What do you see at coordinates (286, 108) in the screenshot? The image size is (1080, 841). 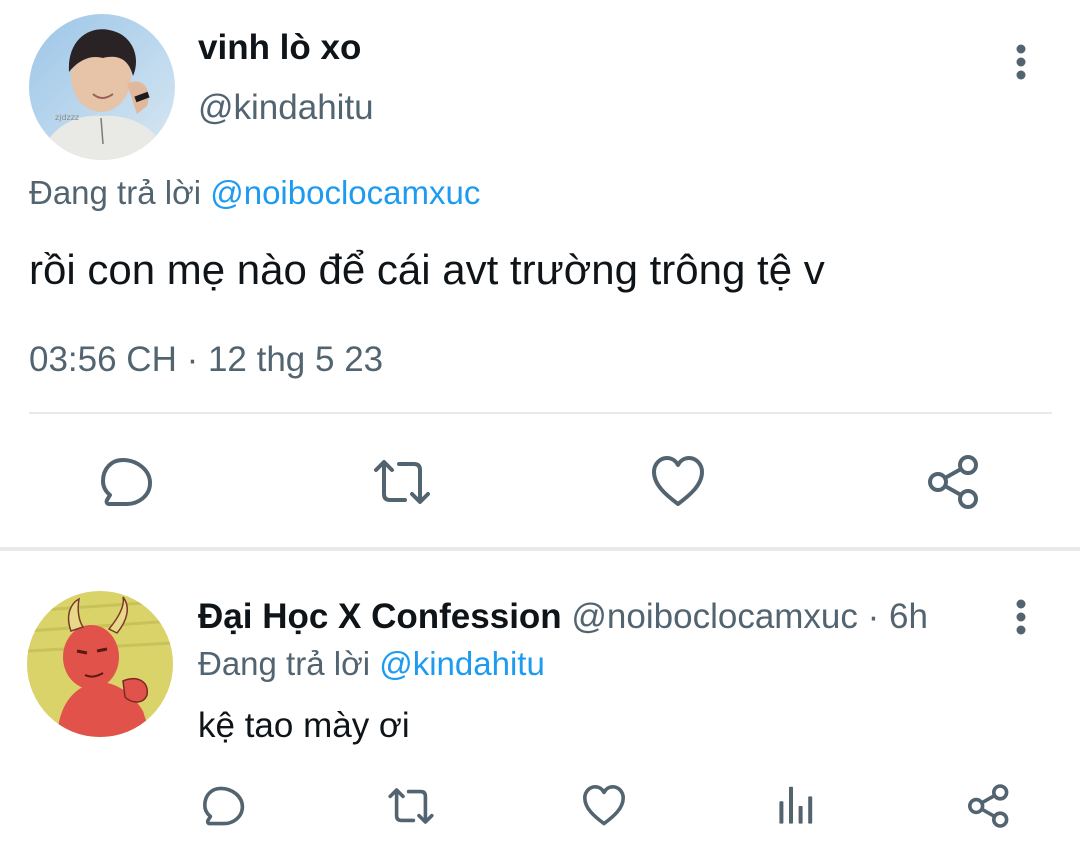 I see `author-handle: @kindahitu` at bounding box center [286, 108].